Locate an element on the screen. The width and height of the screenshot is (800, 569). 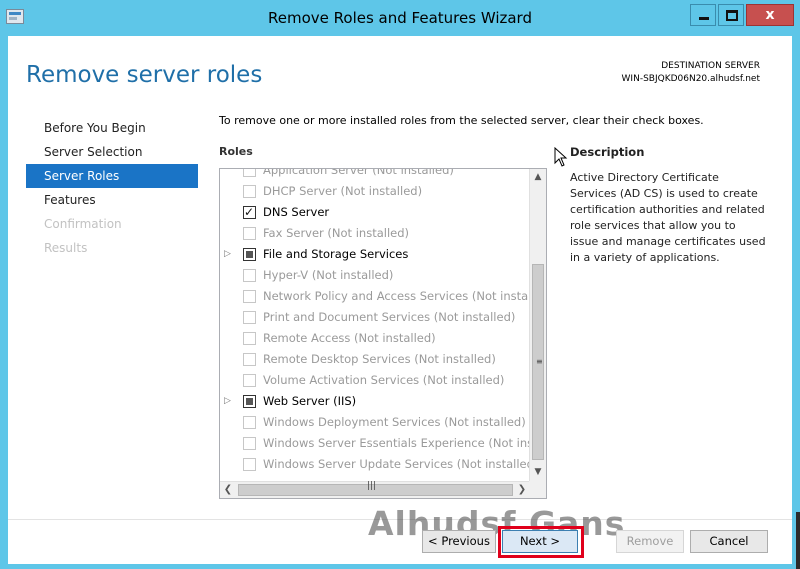
nav-item-server-selection: Server Selection is located at coordinates (112, 152).